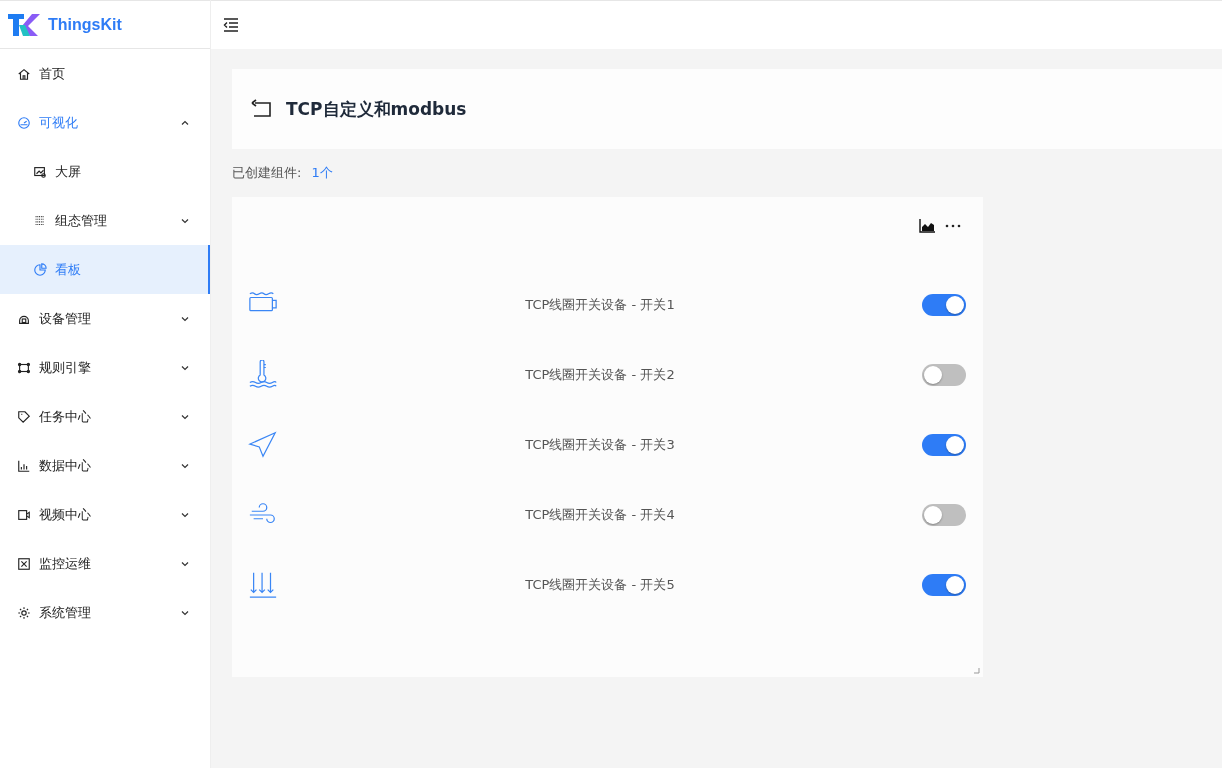  Describe the element at coordinates (105, 367) in the screenshot. I see `menu-item: 规则引擎` at that location.